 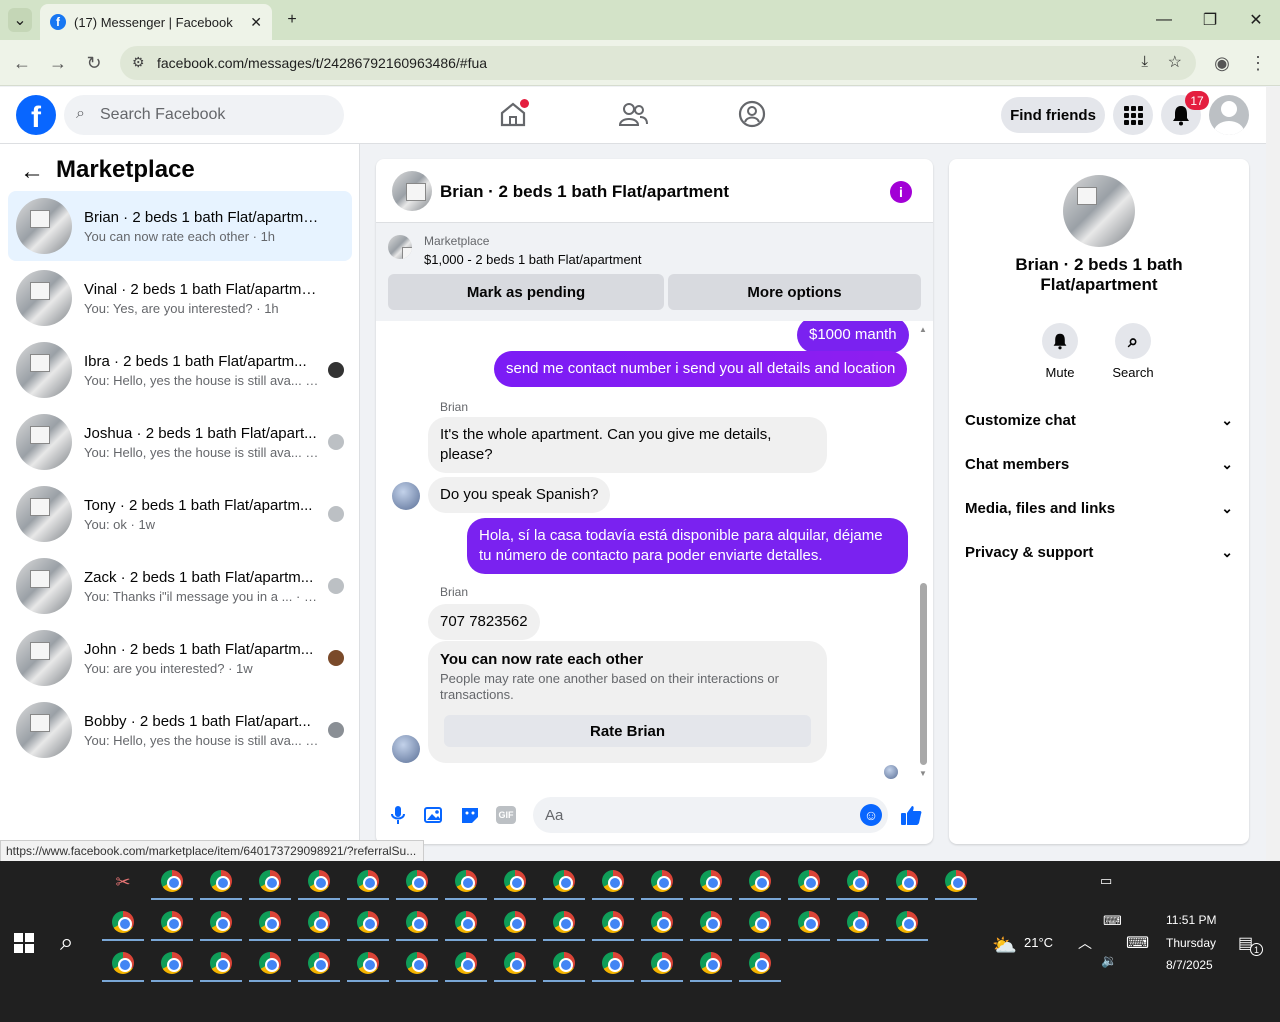 I want to click on tab-search-icon: ⌄, so click(x=20, y=20).